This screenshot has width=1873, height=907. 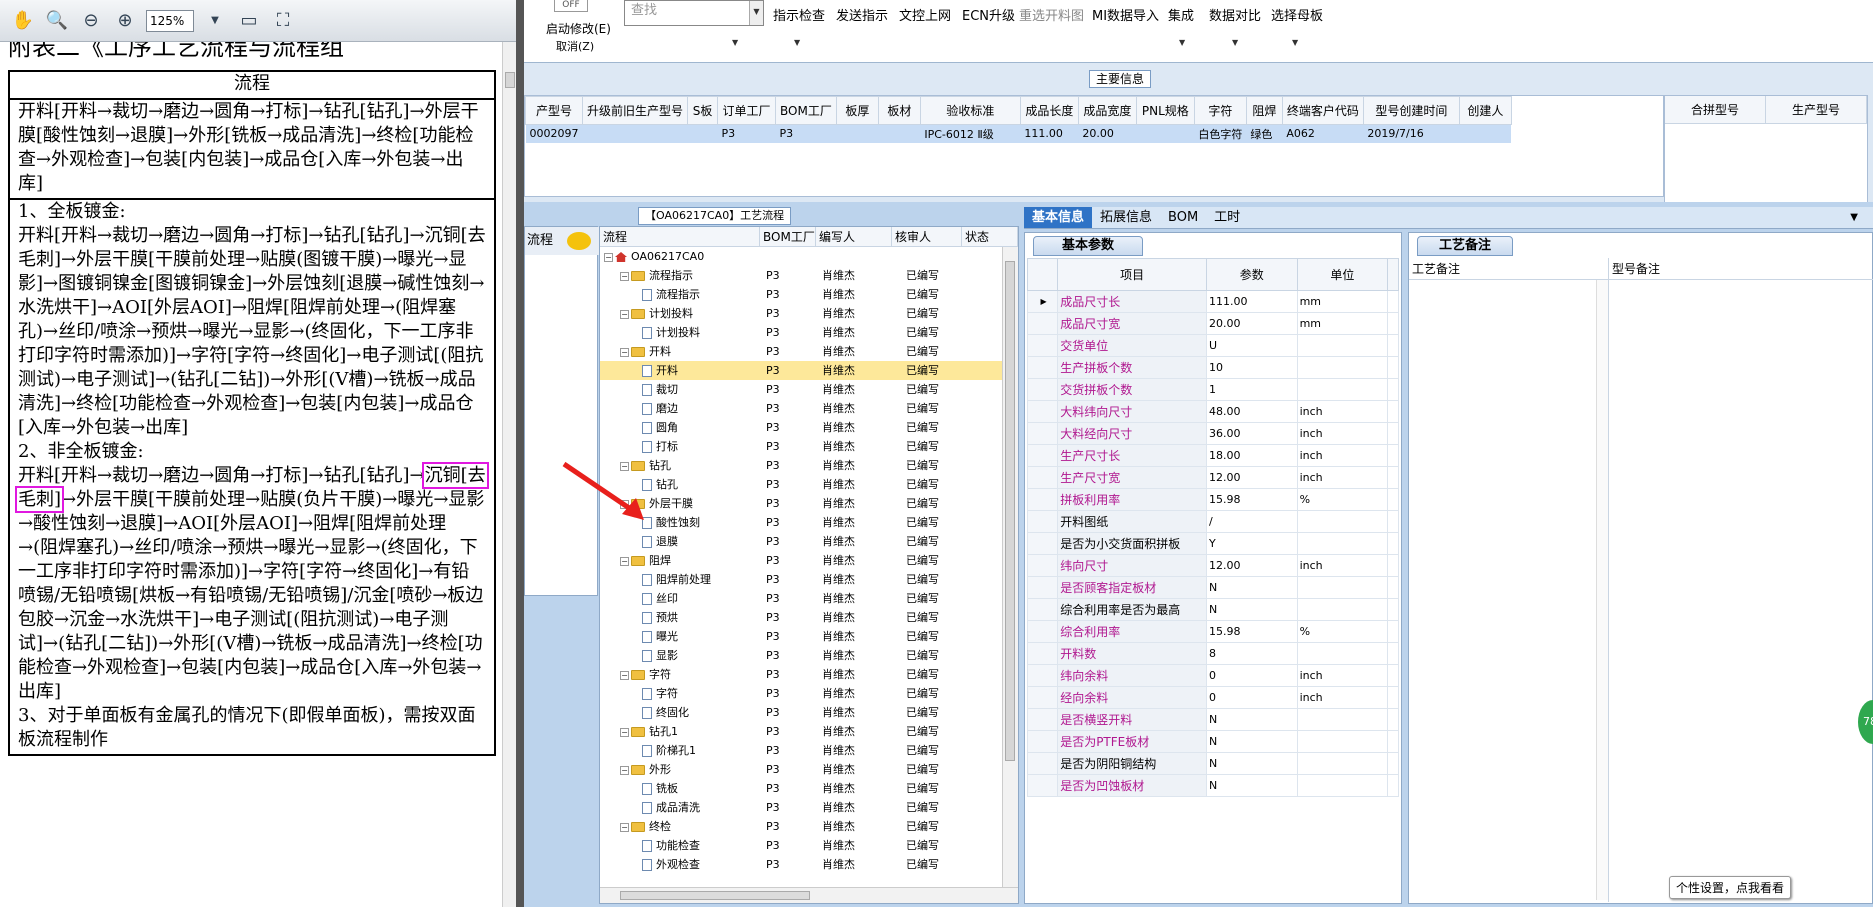 What do you see at coordinates (1252, 345) in the screenshot?
I see `param-value: U` at bounding box center [1252, 345].